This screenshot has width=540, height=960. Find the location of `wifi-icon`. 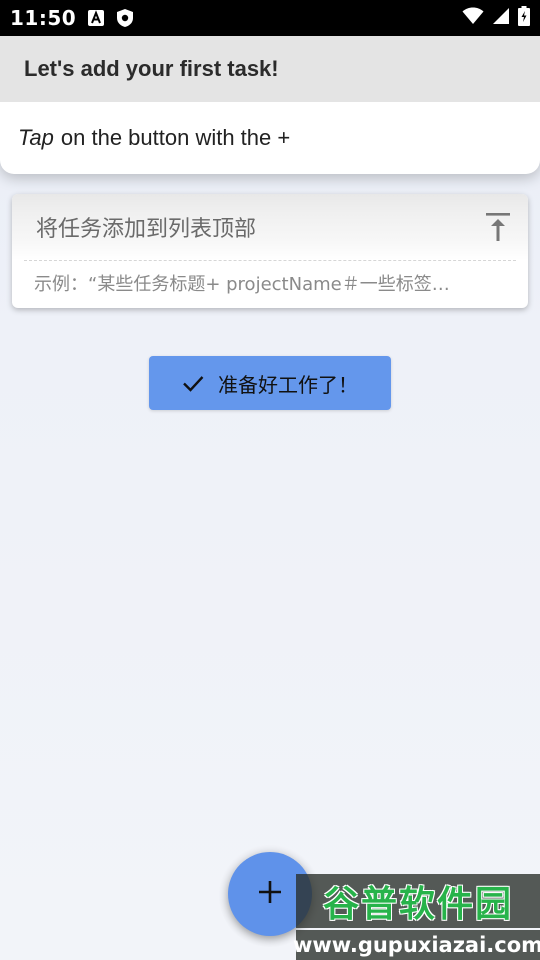

wifi-icon is located at coordinates (473, 18).